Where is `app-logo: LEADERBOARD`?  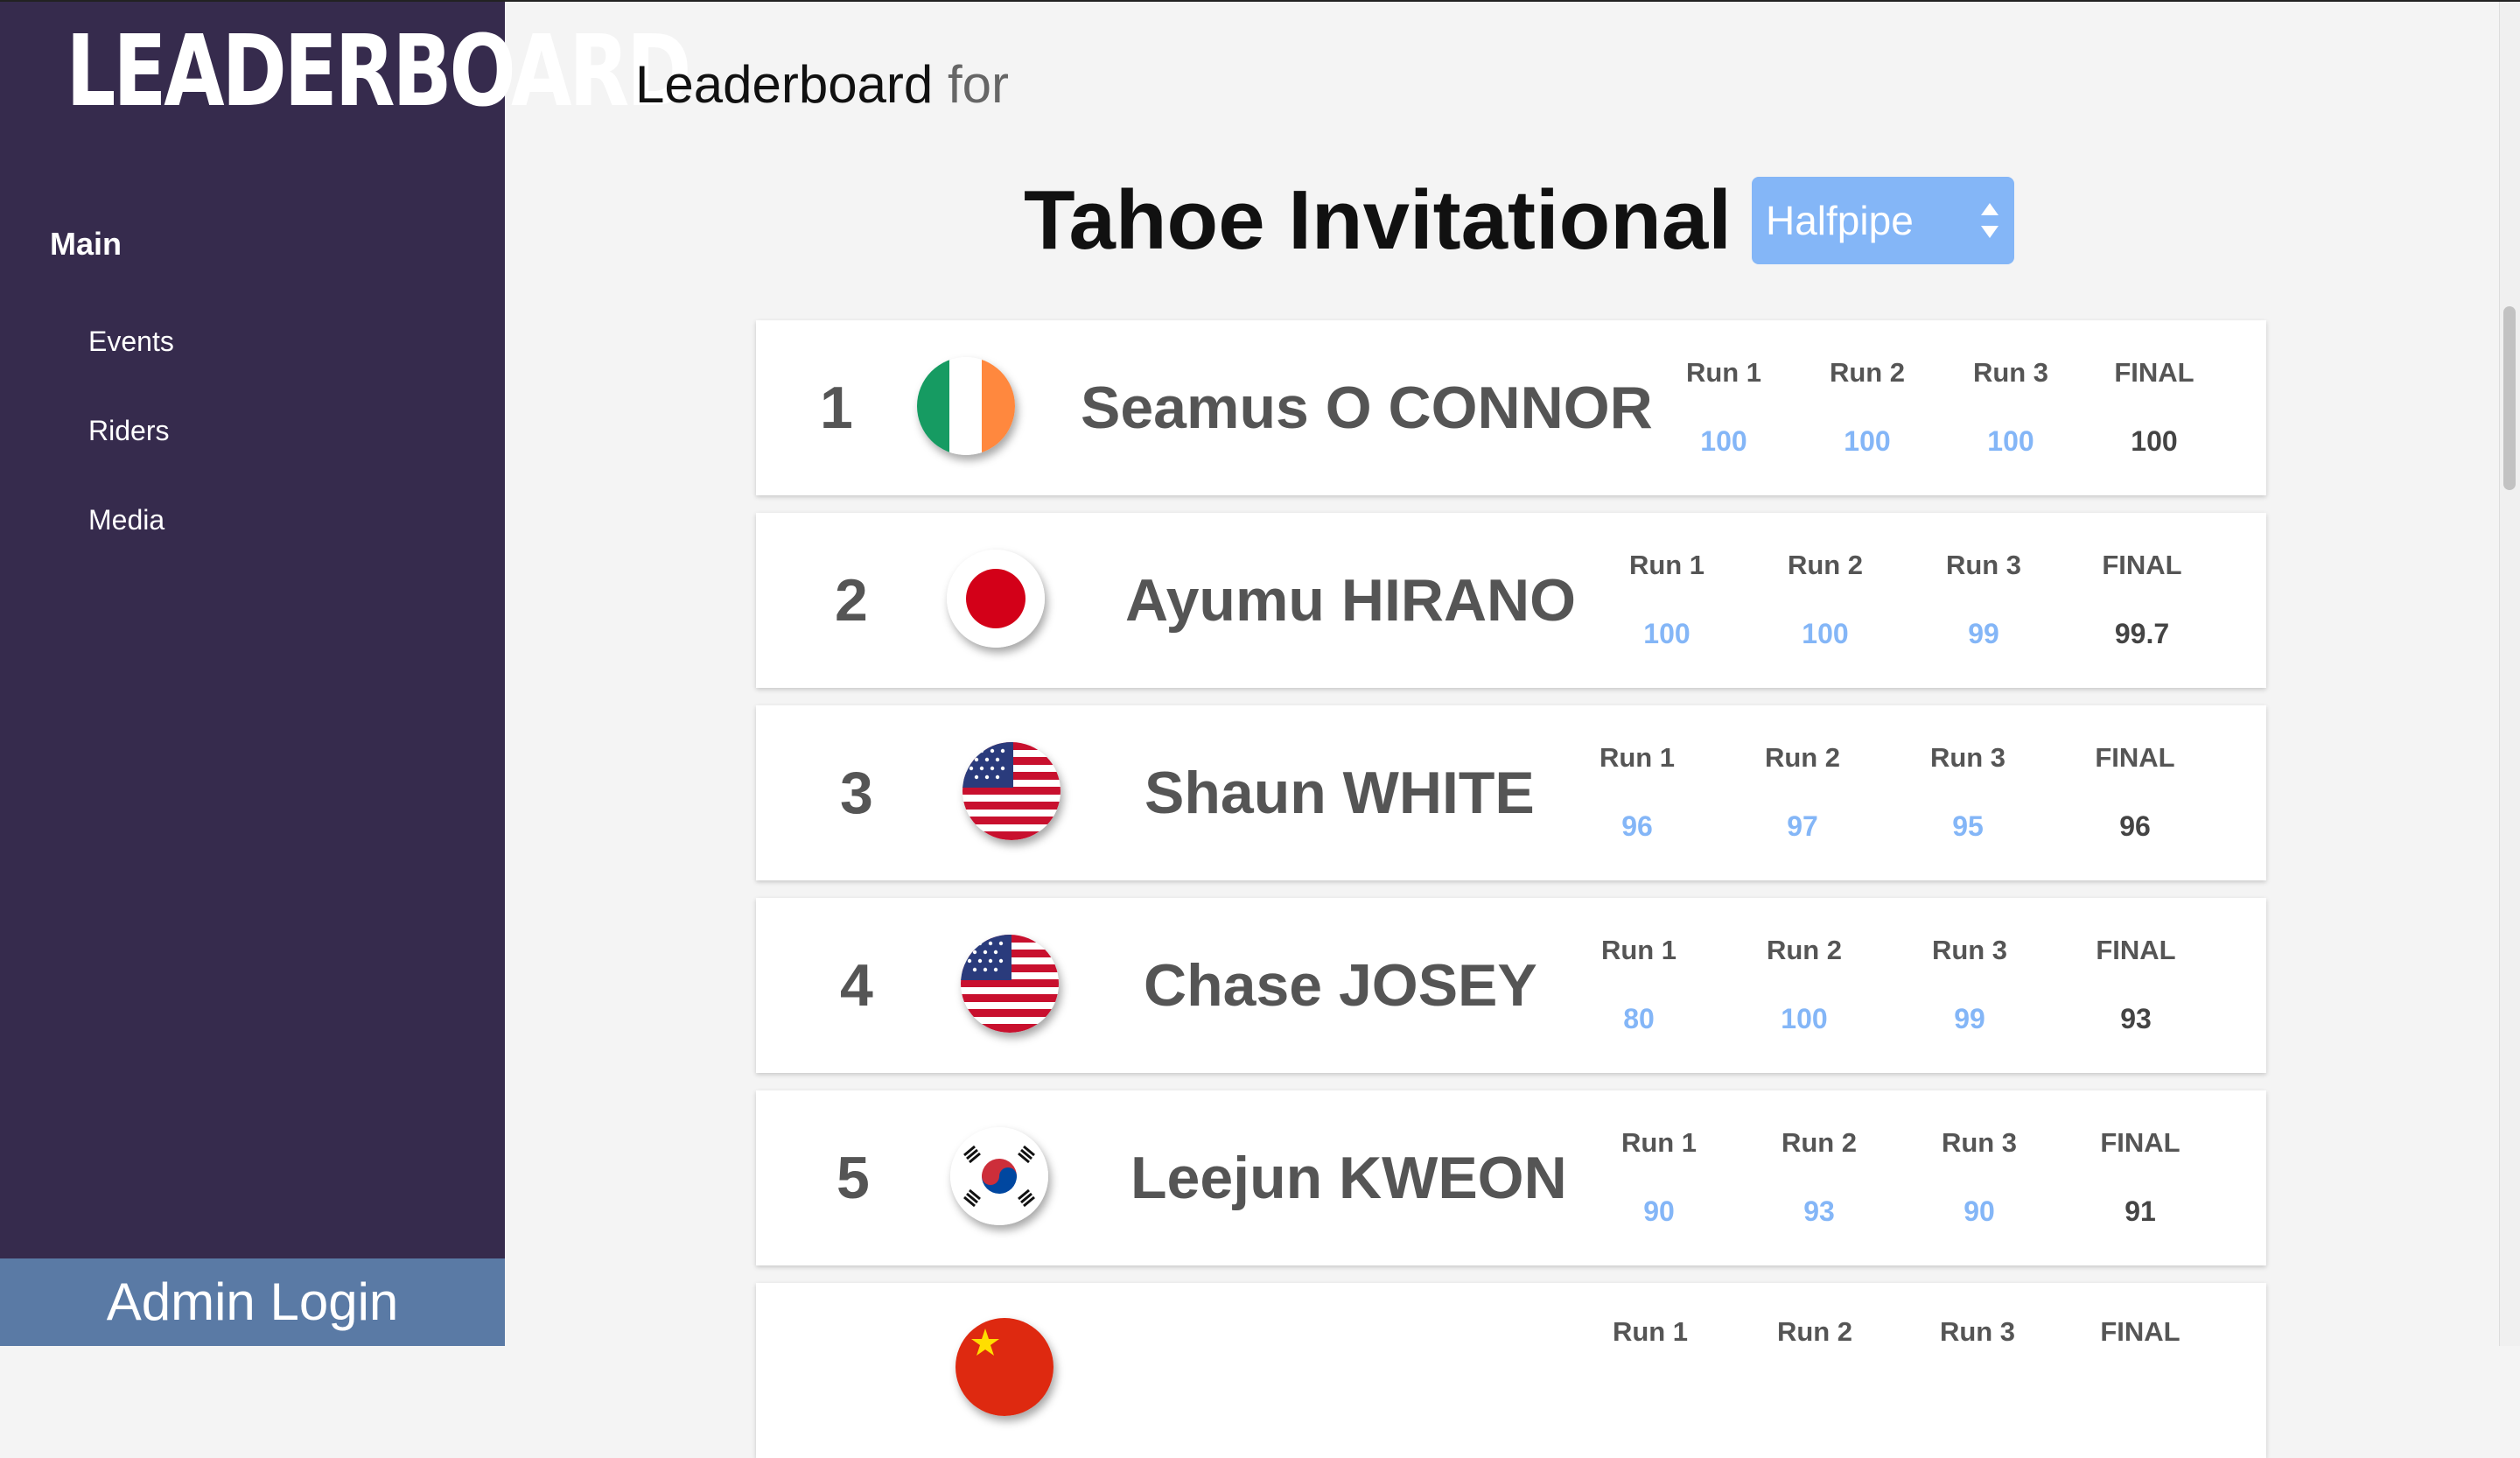 app-logo: LEADERBOARD is located at coordinates (378, 72).